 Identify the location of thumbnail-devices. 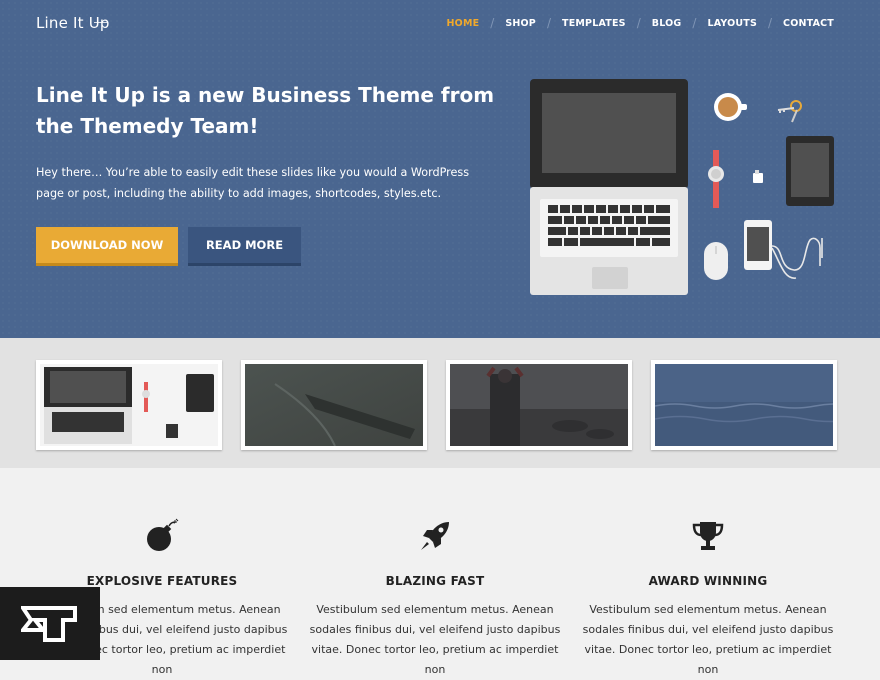
(129, 405).